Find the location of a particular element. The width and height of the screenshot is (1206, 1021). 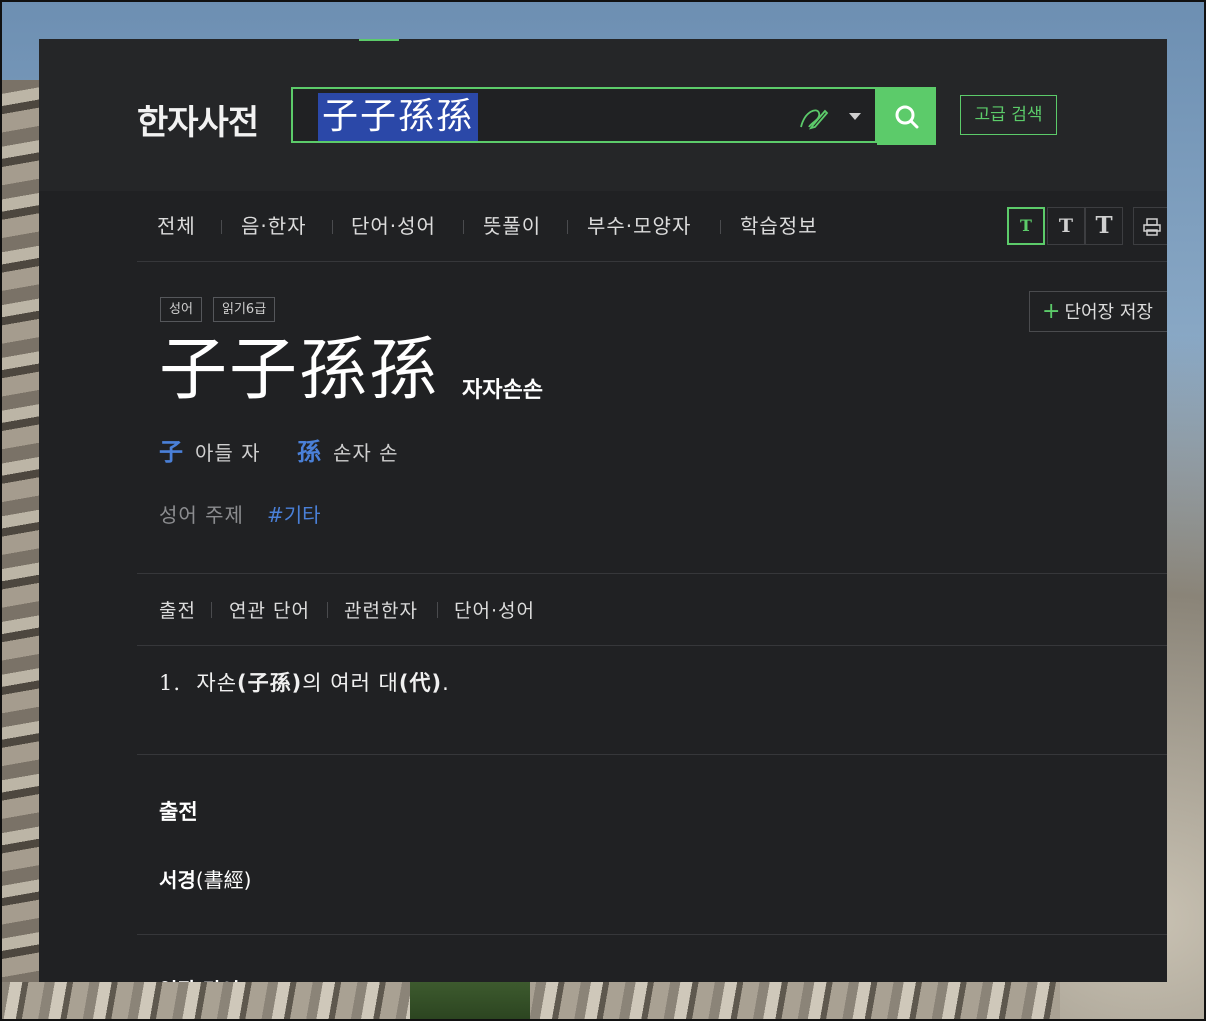

search-icon is located at coordinates (907, 117).